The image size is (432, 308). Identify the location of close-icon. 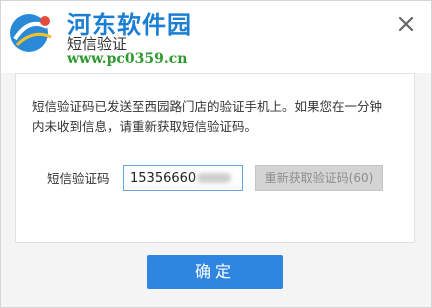
(406, 24).